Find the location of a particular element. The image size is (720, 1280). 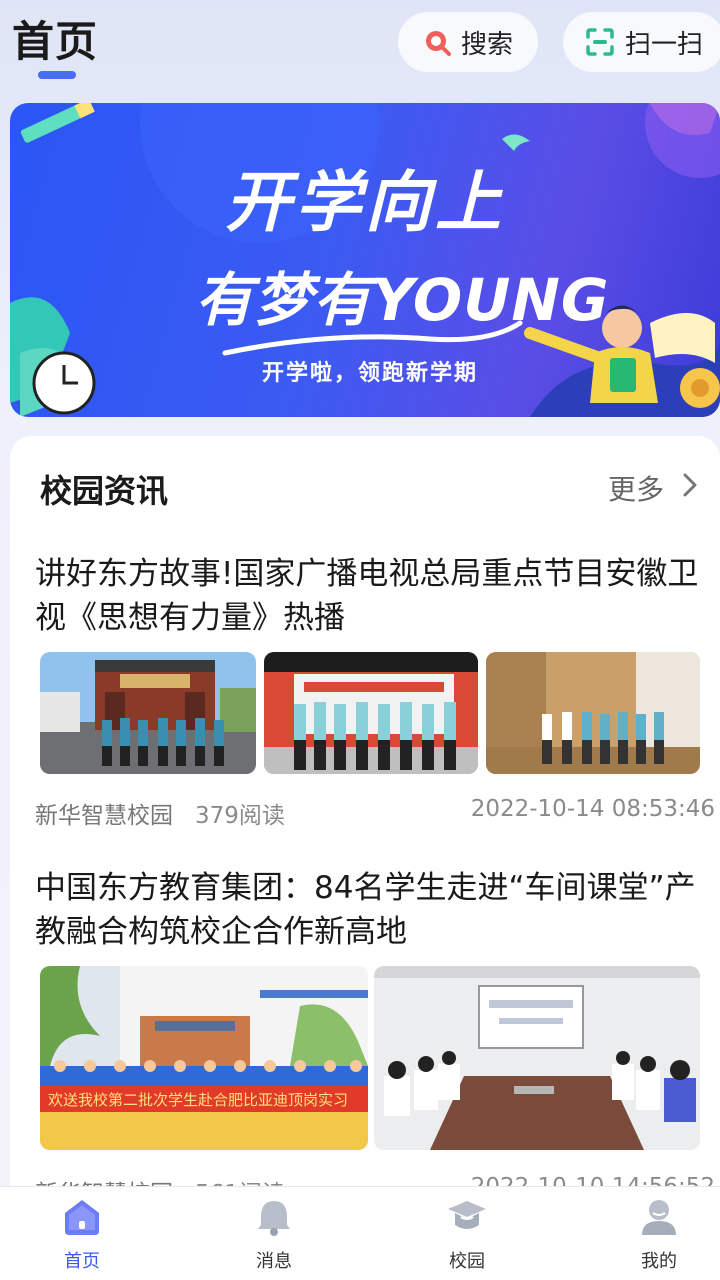

home-icon is located at coordinates (82, 1219).